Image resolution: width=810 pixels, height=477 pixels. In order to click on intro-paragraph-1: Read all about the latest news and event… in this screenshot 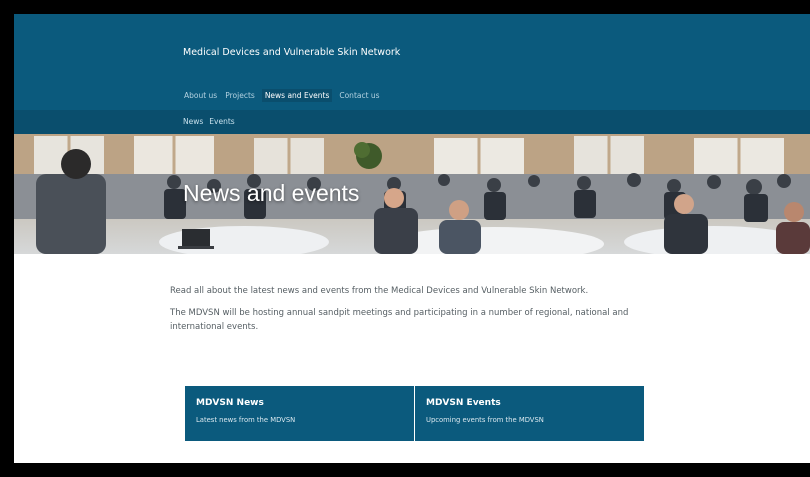, I will do `click(379, 291)`.